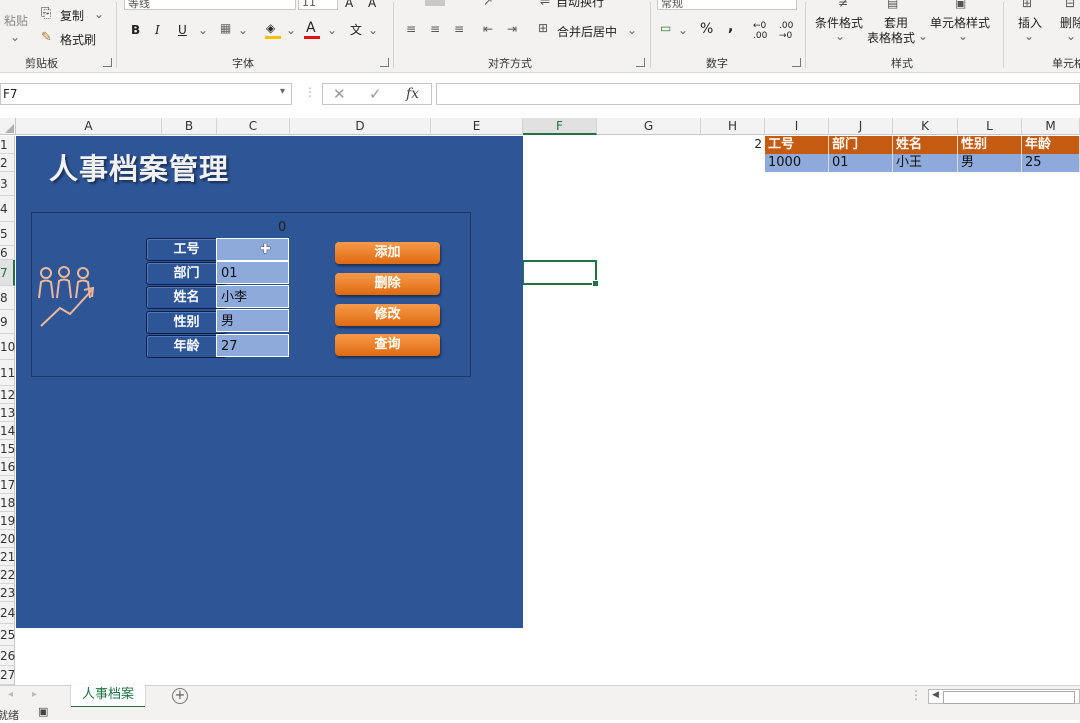  I want to click on delete-record-button: 删除, so click(387, 284).